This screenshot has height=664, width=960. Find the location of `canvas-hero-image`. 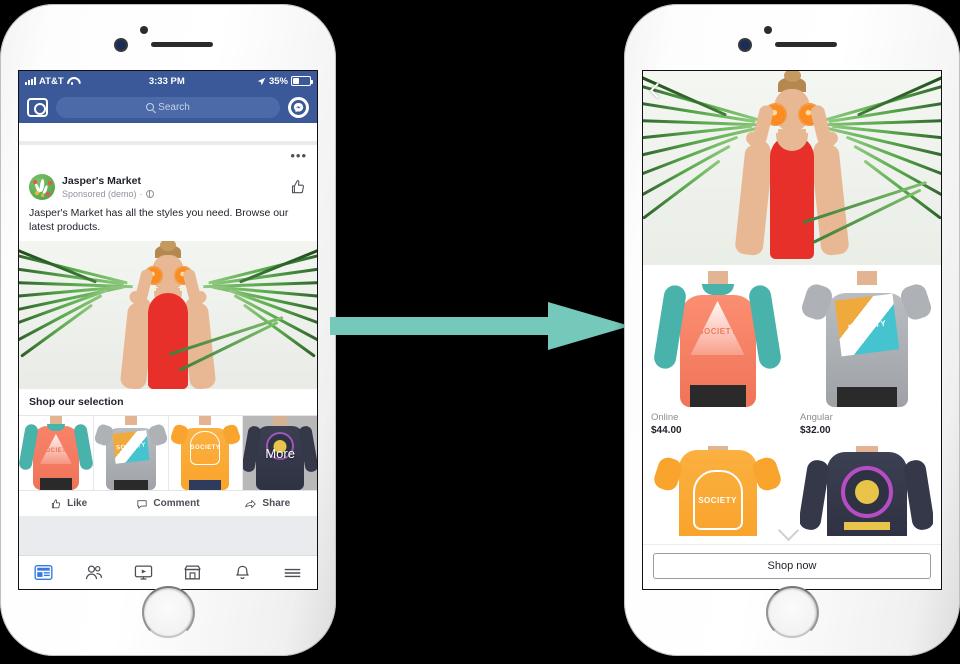

canvas-hero-image is located at coordinates (792, 168).